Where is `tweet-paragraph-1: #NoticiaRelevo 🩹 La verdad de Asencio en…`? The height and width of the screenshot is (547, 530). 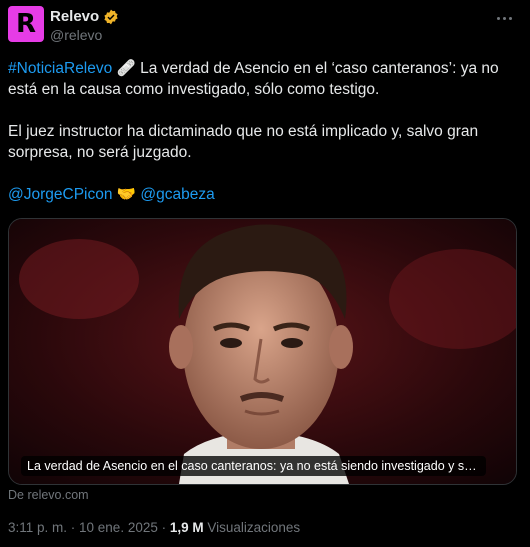
tweet-paragraph-1: #NoticiaRelevo 🩹 La verdad de Asencio en… is located at coordinates (258, 79).